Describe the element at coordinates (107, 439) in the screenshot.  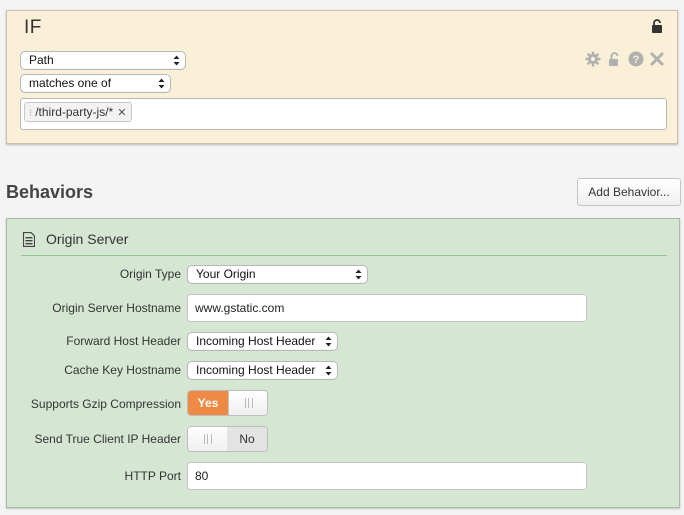
I see `true-client-ip-label: Send True Client IP Header` at that location.